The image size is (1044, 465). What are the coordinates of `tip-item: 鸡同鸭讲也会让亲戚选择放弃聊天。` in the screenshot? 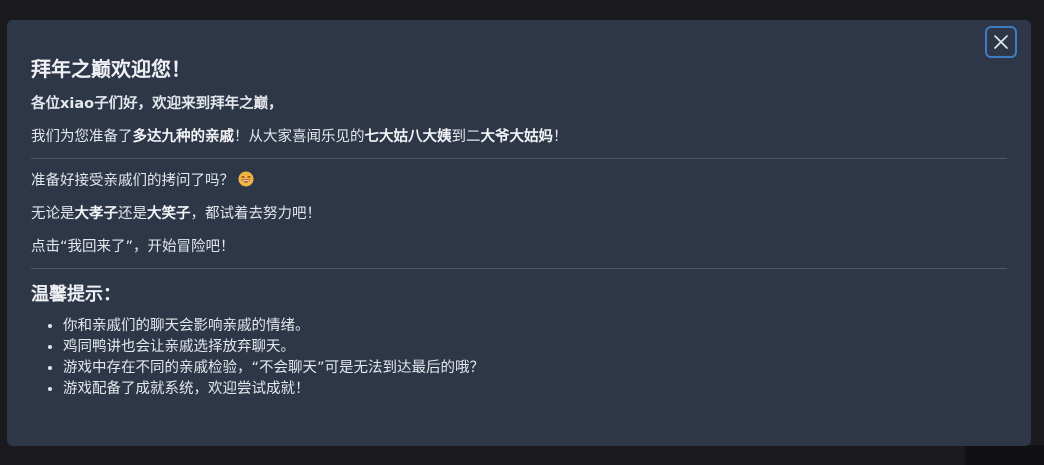 It's located at (535, 347).